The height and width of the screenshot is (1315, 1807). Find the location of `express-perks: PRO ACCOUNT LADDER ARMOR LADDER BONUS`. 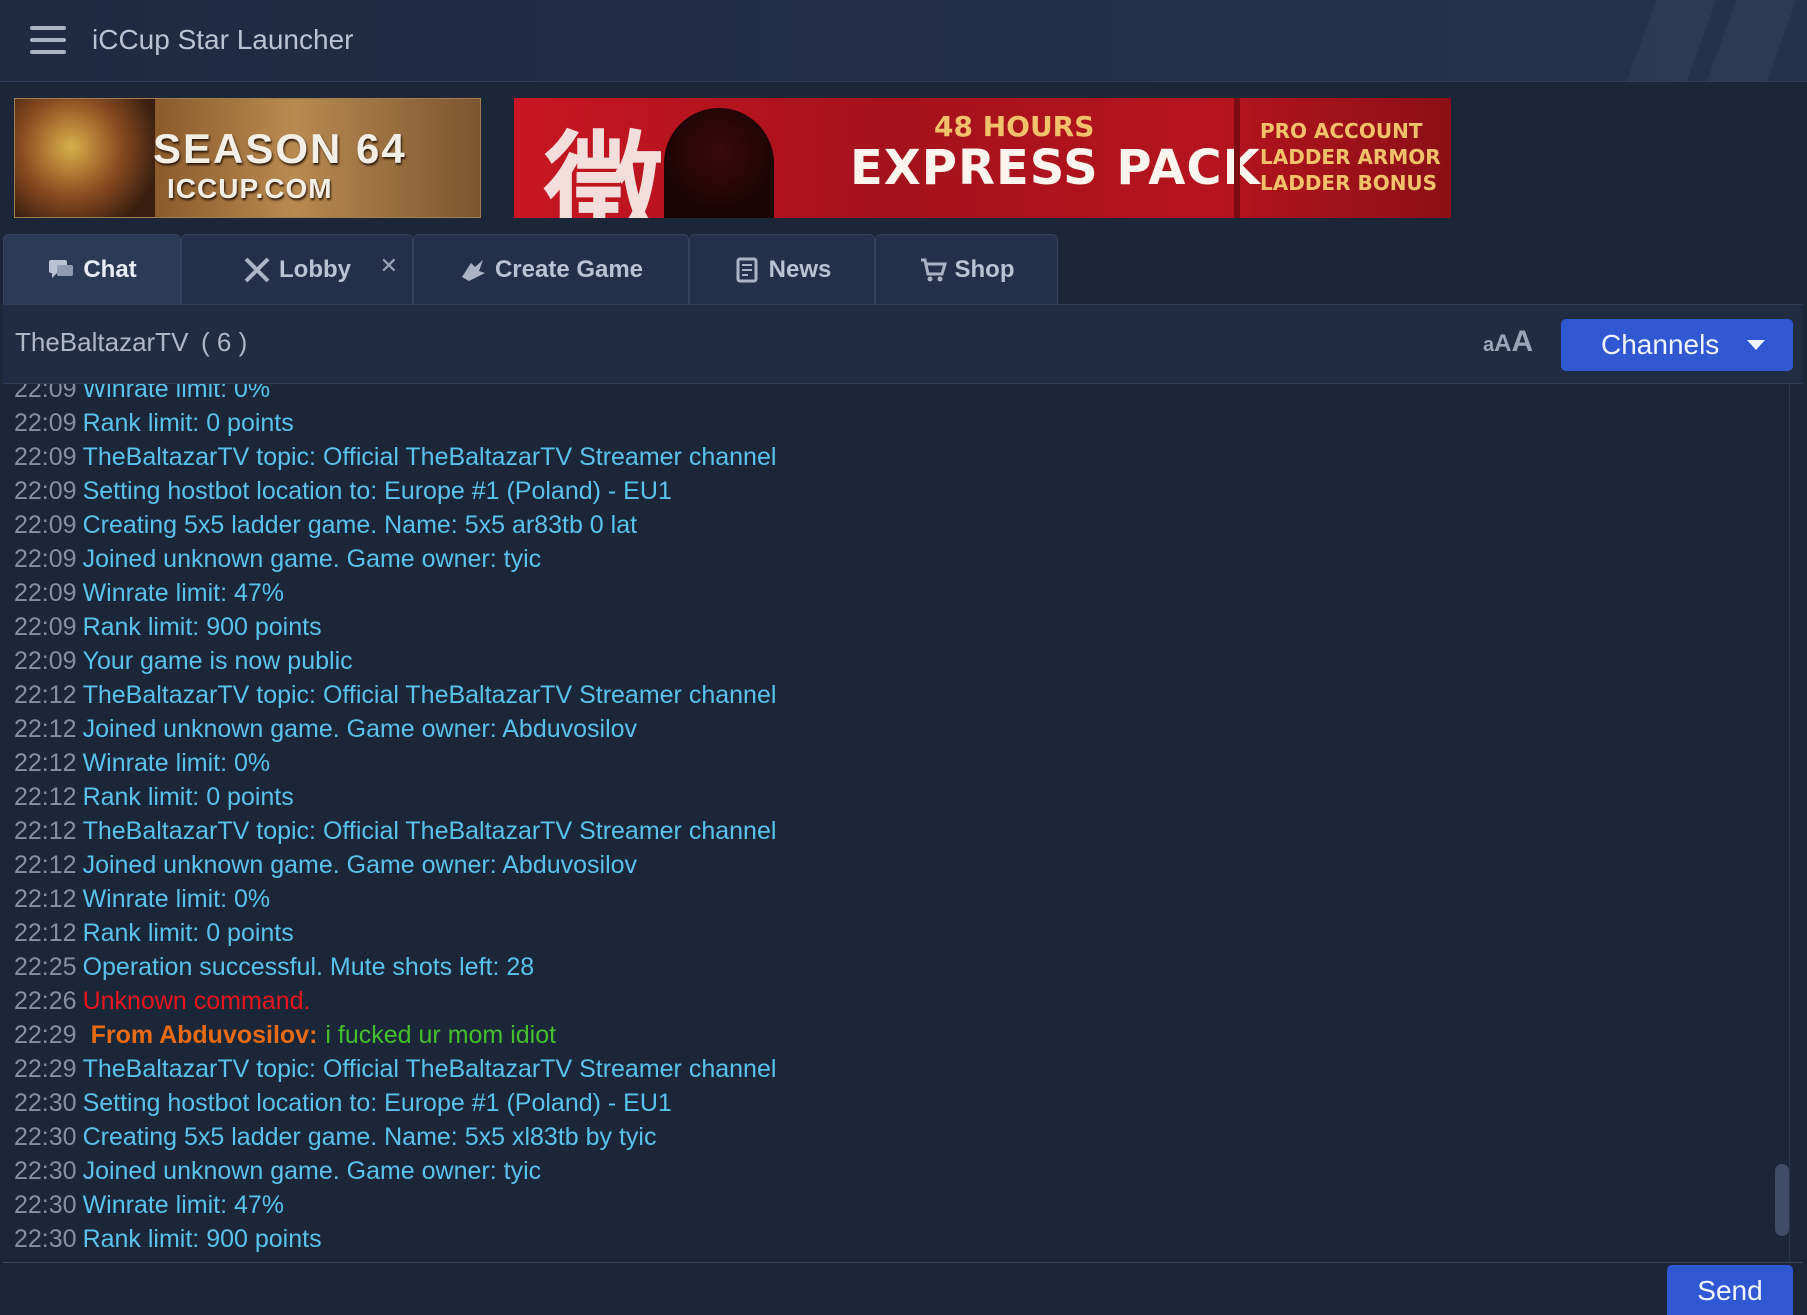

express-perks: PRO ACCOUNT LADDER ARMOR LADDER BONUS is located at coordinates (1350, 157).